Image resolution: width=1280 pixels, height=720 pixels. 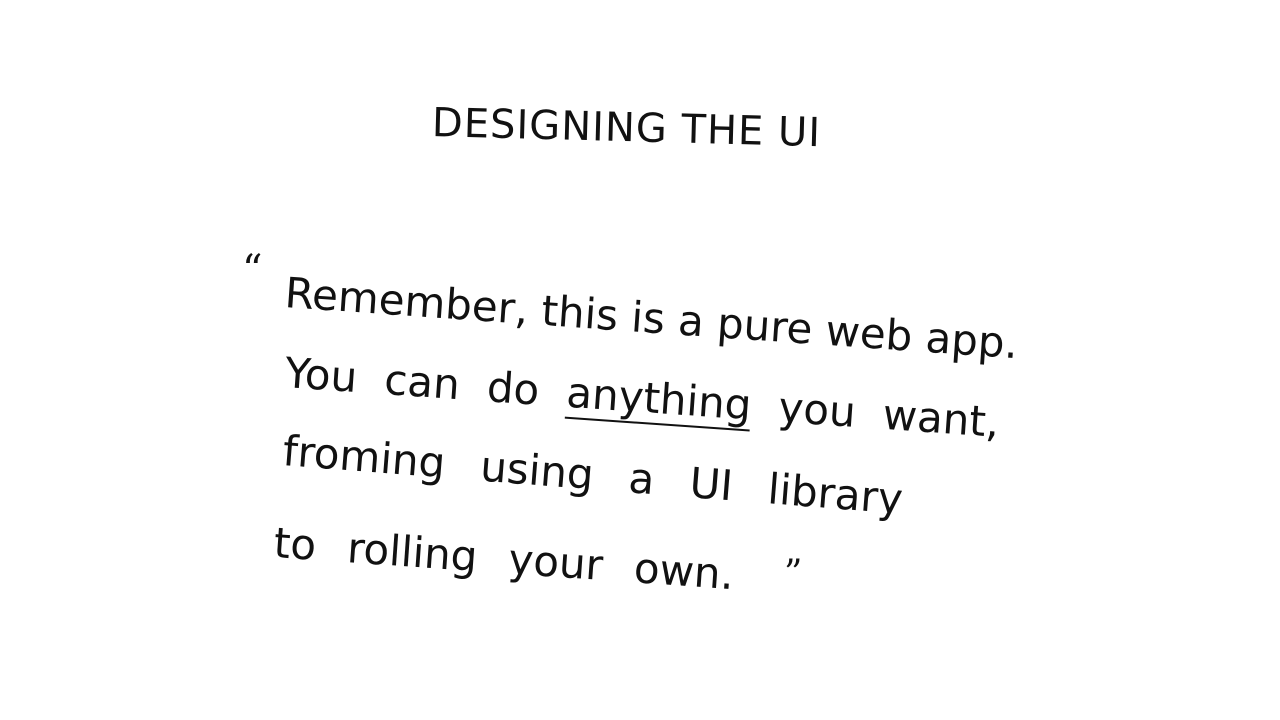 What do you see at coordinates (659, 398) in the screenshot?
I see `emphasized-word: anything` at bounding box center [659, 398].